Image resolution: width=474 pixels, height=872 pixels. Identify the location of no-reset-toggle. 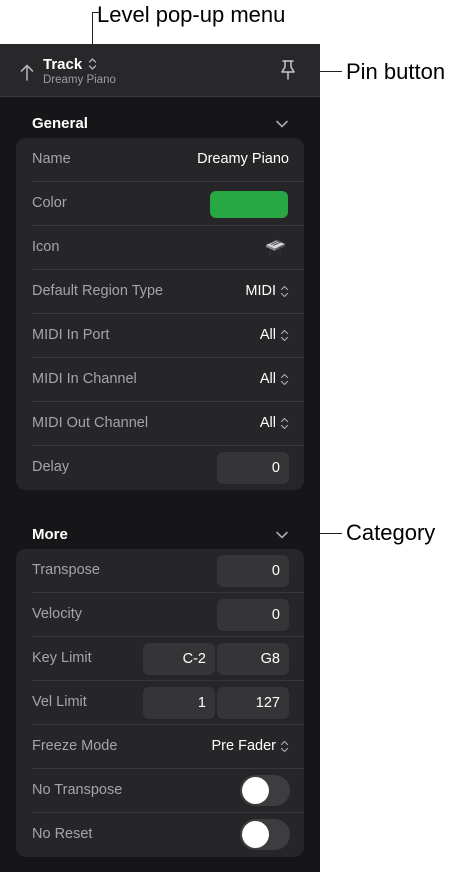
(265, 834).